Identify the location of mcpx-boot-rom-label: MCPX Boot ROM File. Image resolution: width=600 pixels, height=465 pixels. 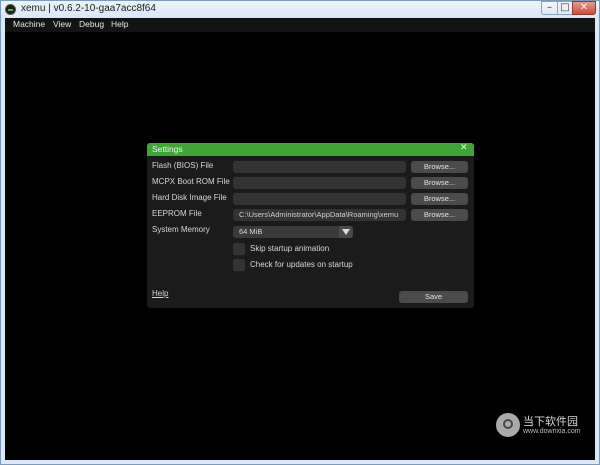
(191, 181).